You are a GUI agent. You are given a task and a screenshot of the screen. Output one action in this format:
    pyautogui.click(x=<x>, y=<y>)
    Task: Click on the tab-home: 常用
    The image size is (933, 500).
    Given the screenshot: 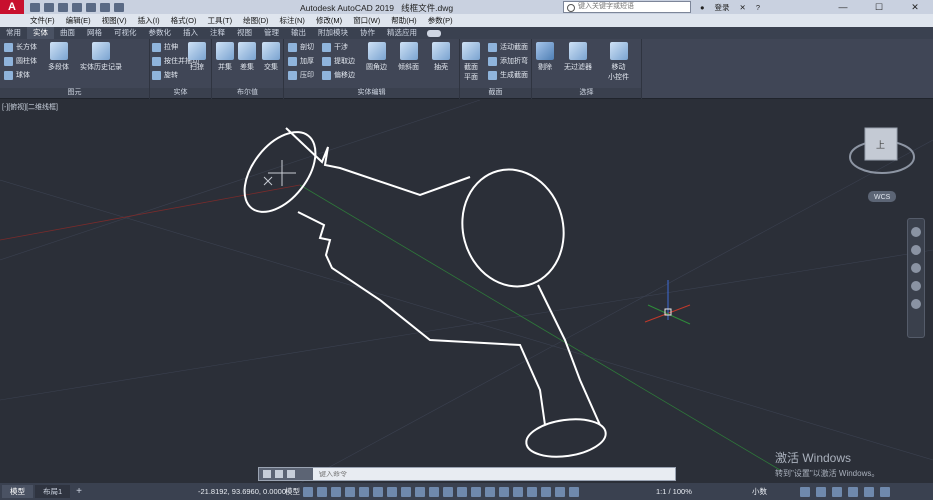 What is the action you would take?
    pyautogui.click(x=13, y=33)
    